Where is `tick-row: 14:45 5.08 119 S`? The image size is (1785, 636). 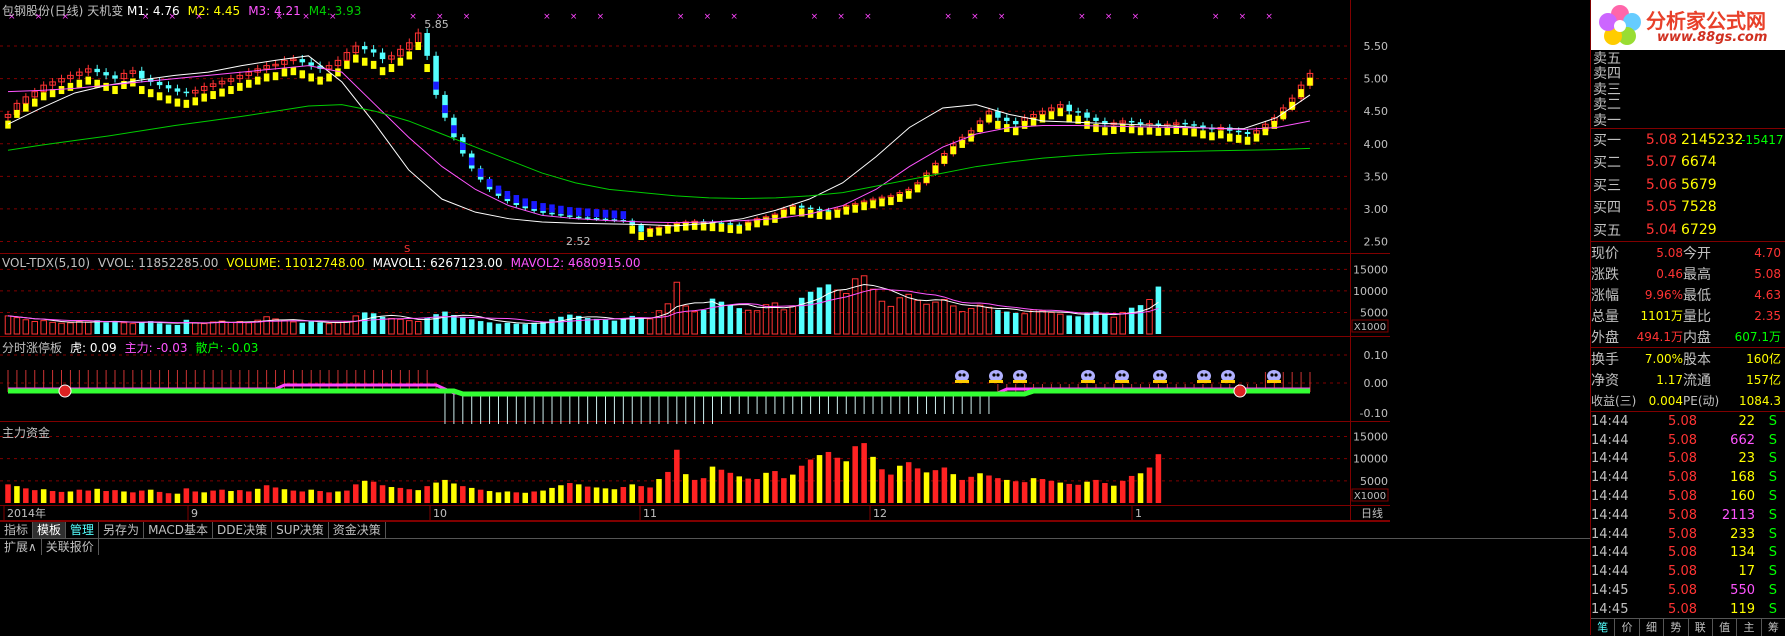
tick-row: 14:45 5.08 119 S is located at coordinates (1688, 609).